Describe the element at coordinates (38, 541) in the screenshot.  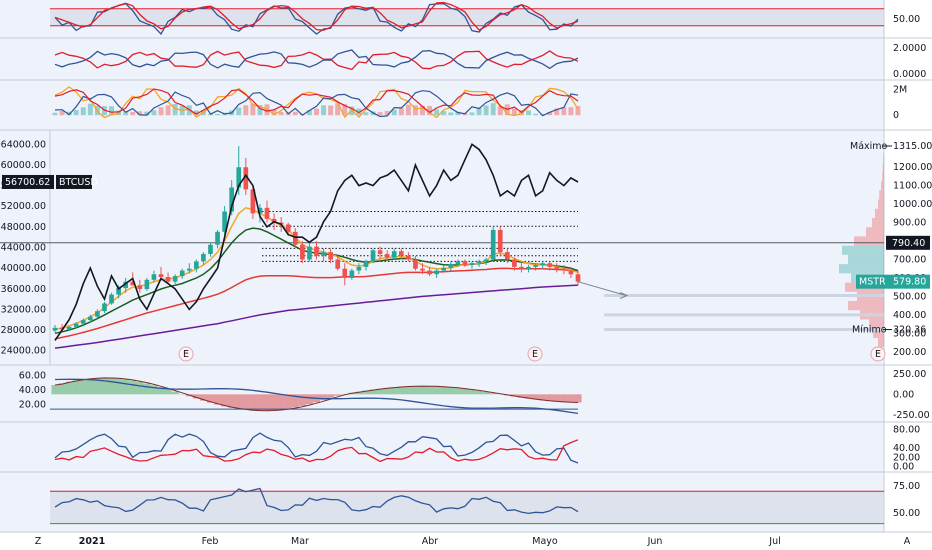
I see `zoom-button: Z` at that location.